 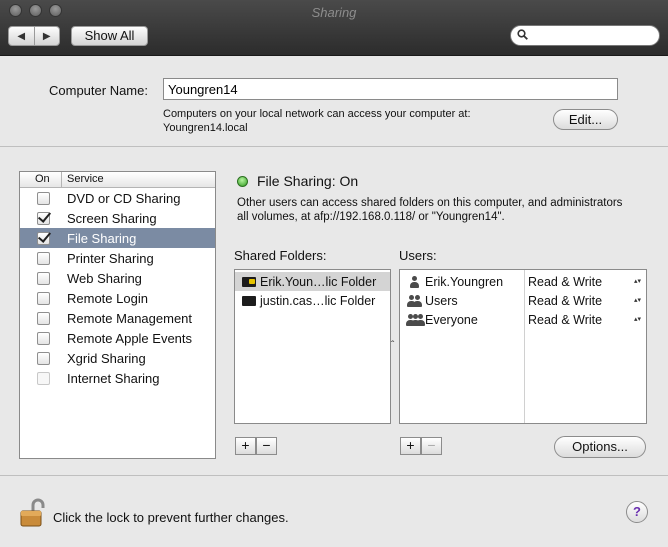 I want to click on service-row: Xgrid Sharing, so click(x=117, y=358).